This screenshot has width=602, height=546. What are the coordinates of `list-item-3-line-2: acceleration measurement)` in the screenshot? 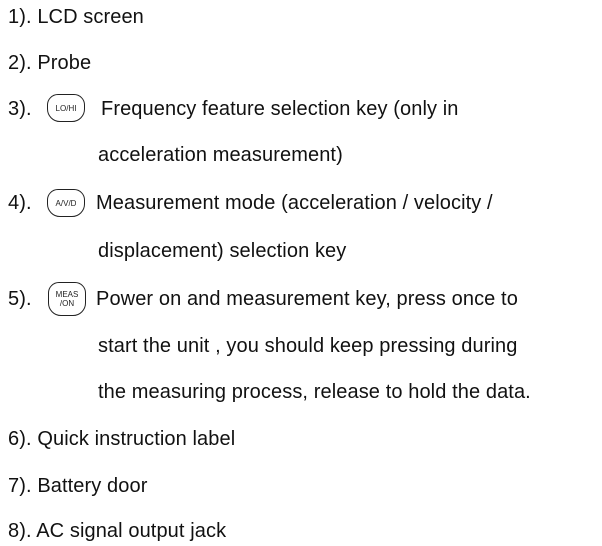 It's located at (220, 155).